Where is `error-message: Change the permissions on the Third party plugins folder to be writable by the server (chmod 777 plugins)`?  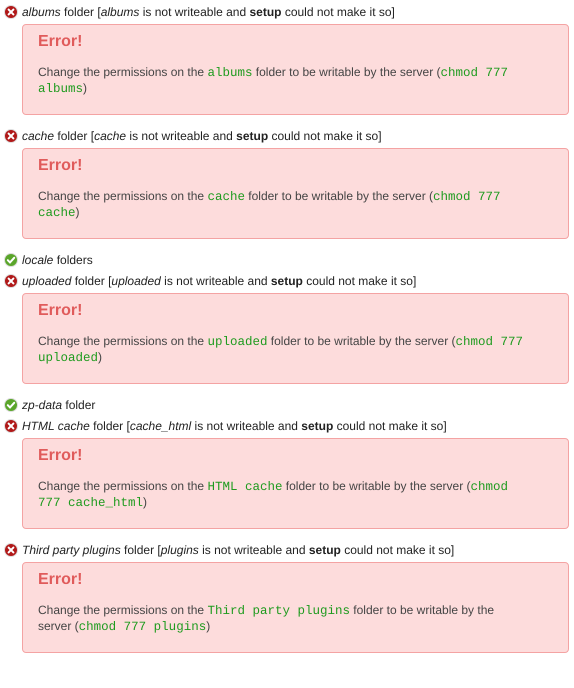
error-message: Change the permissions on the Third party plugins folder to be writable by the server (chmod 777 plugins) is located at coordinates (267, 619).